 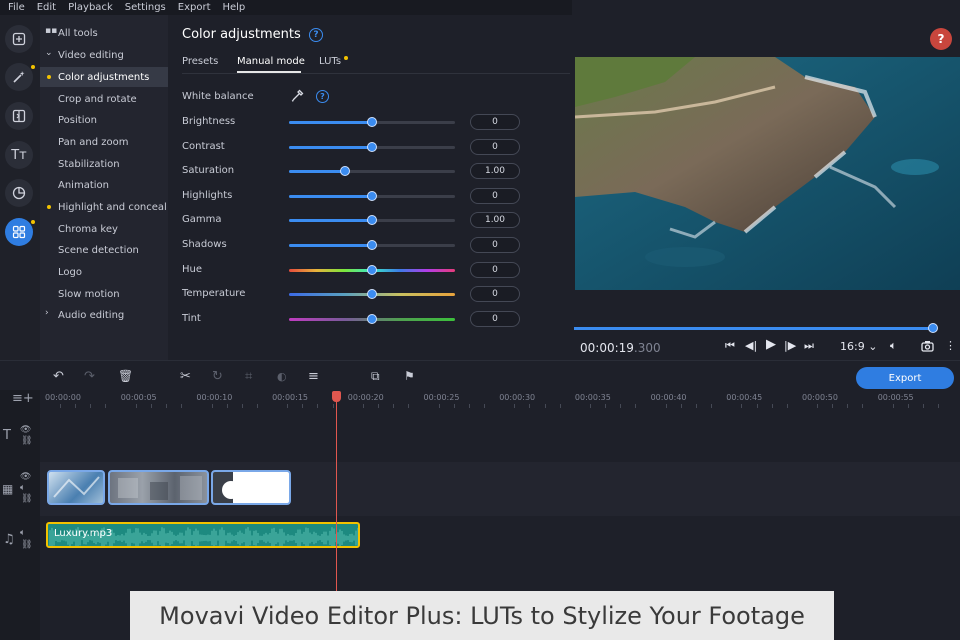 I want to click on white-balance-help-icon: ?, so click(x=322, y=96).